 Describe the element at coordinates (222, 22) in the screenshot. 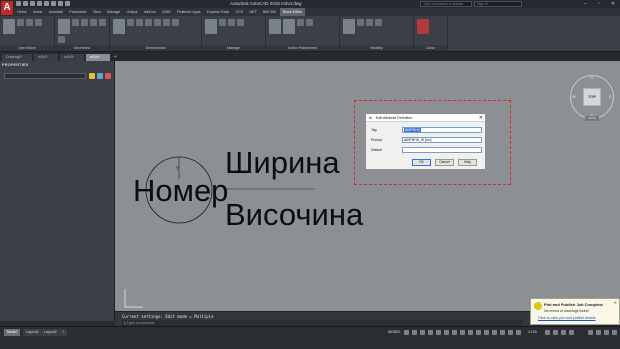

I see `authoring-palettes-icon` at that location.